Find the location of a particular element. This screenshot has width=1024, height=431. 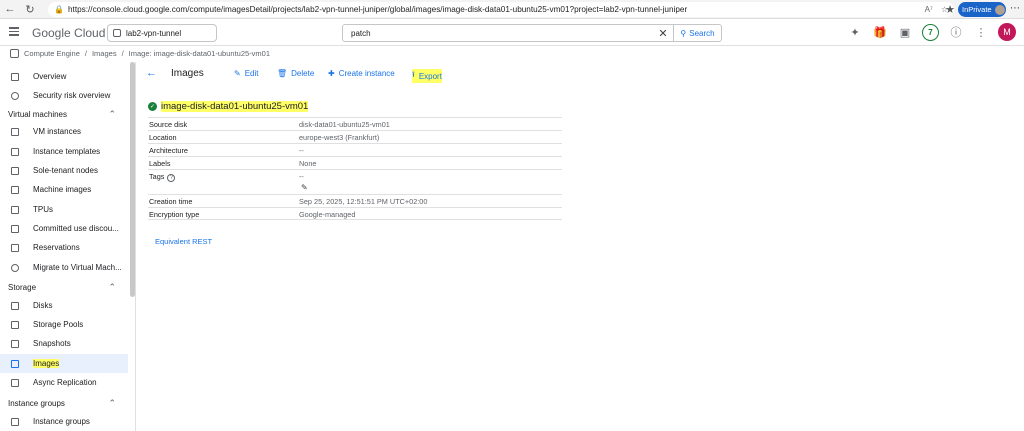

breadcrumb-images: Images is located at coordinates (104, 53).